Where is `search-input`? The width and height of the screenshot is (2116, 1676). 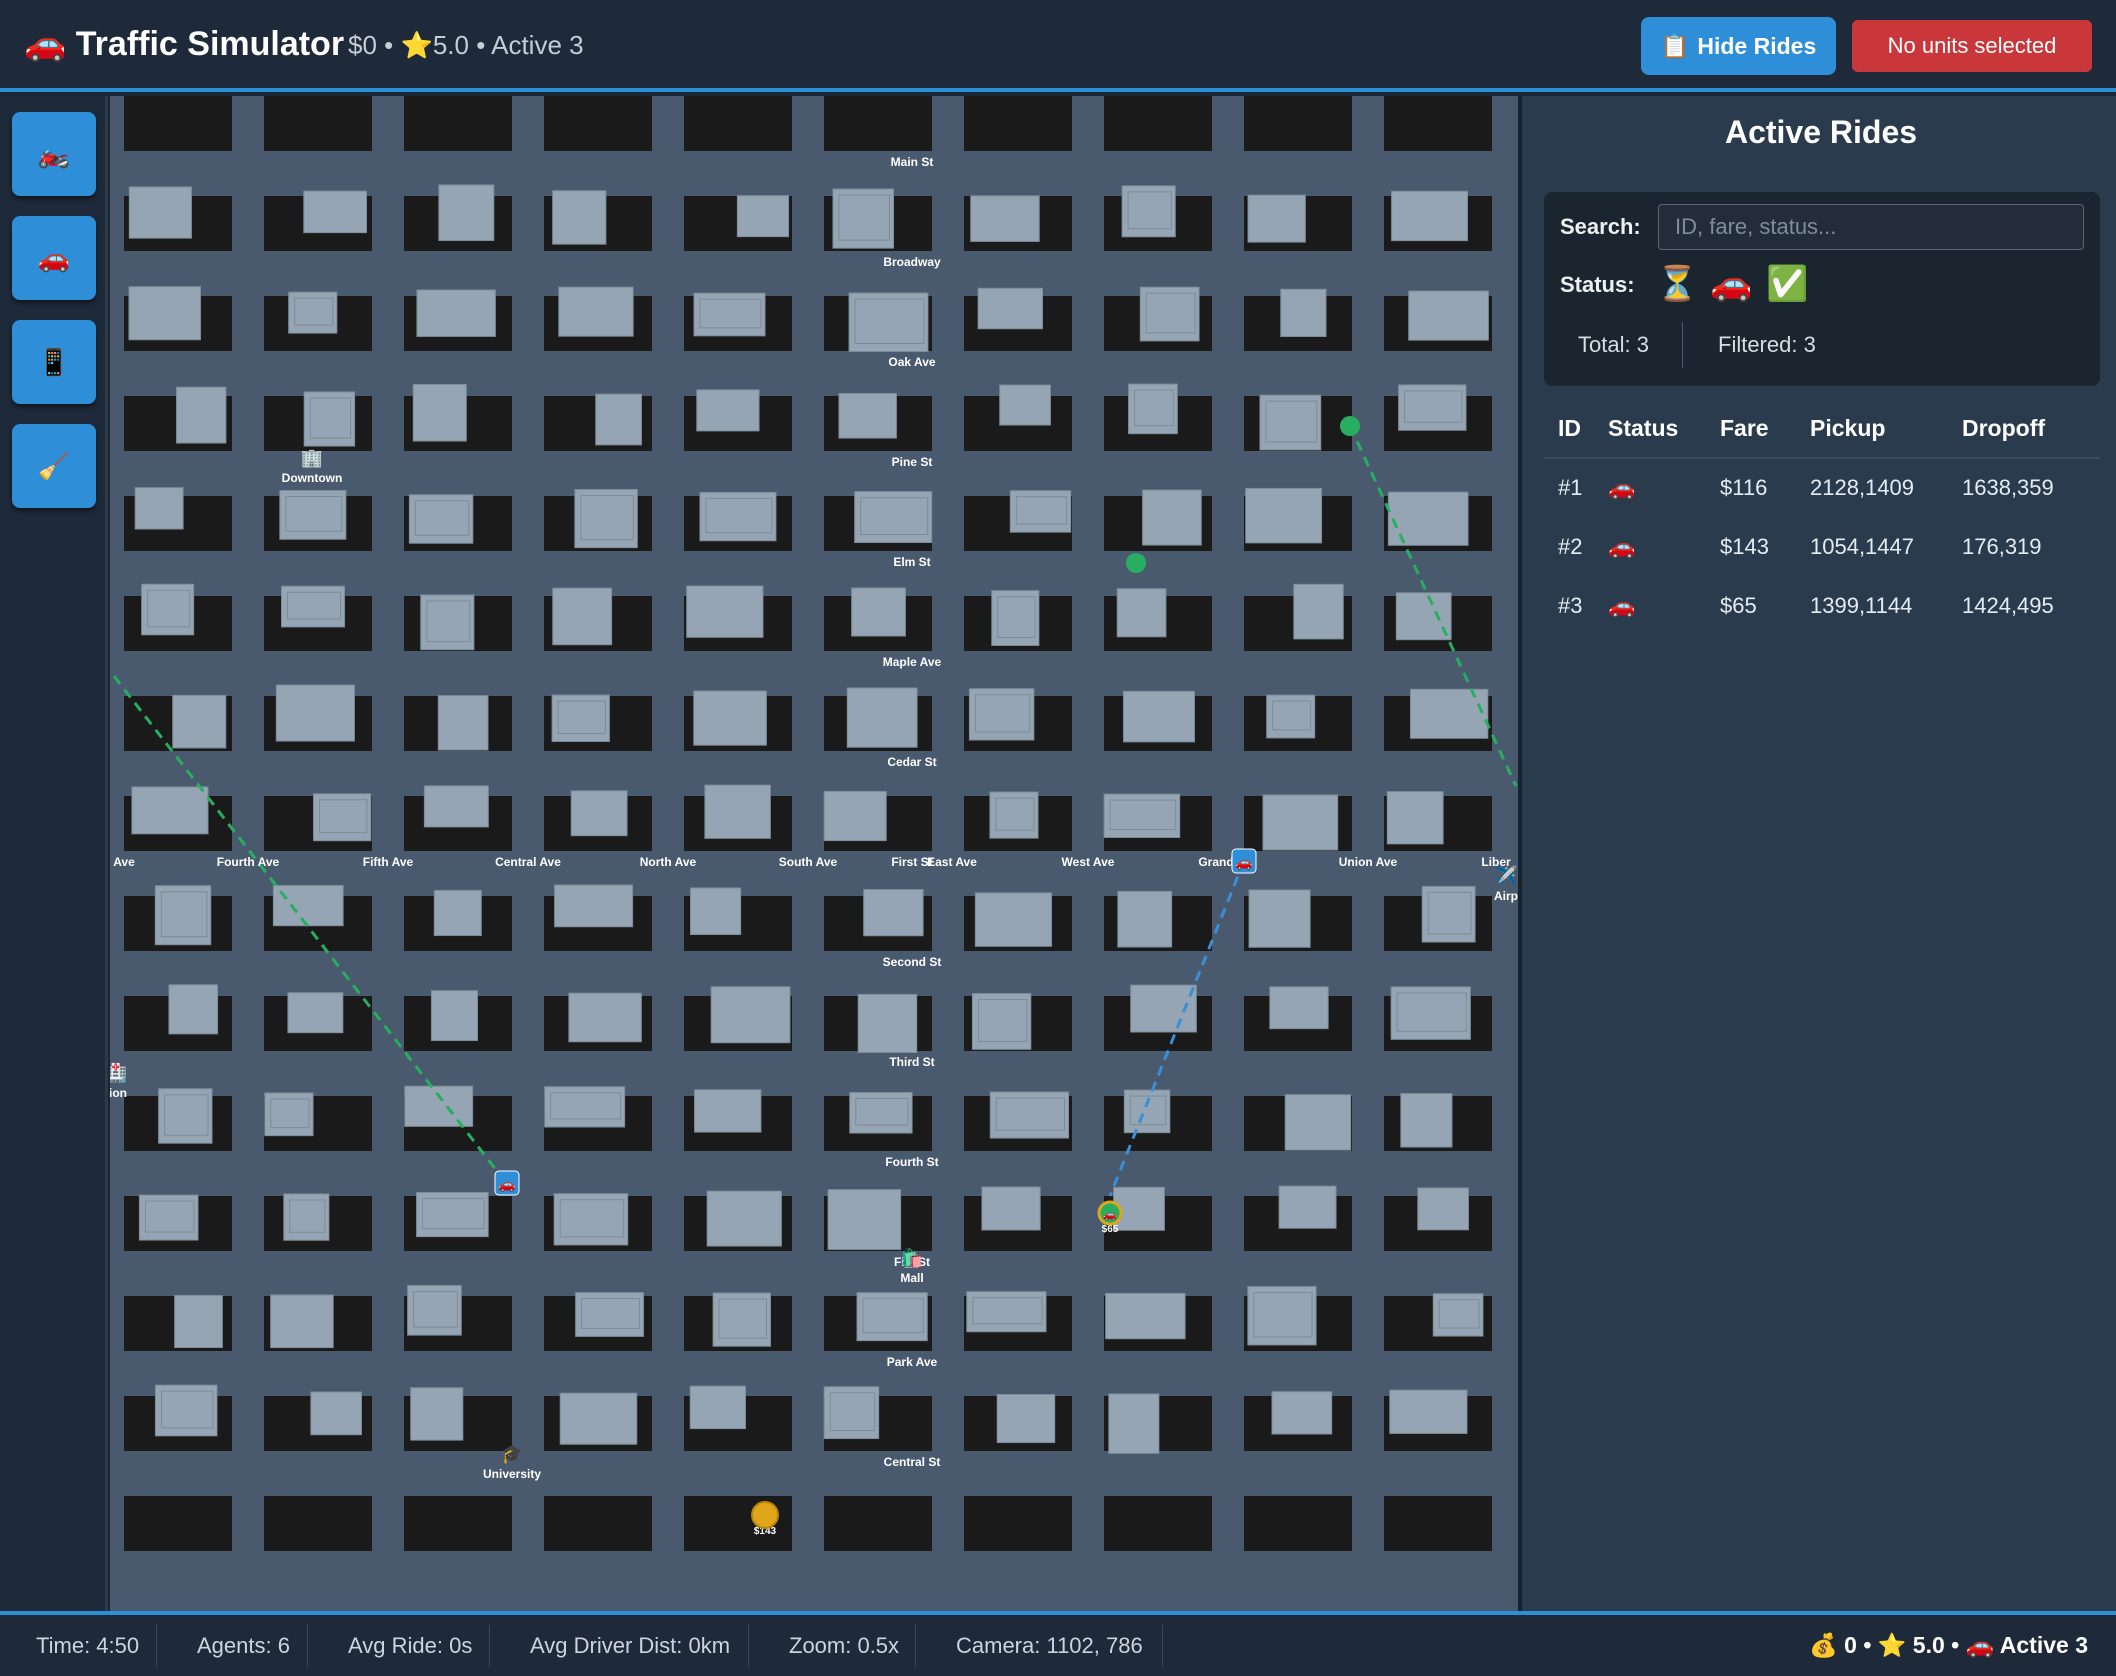
search-input is located at coordinates (1871, 227).